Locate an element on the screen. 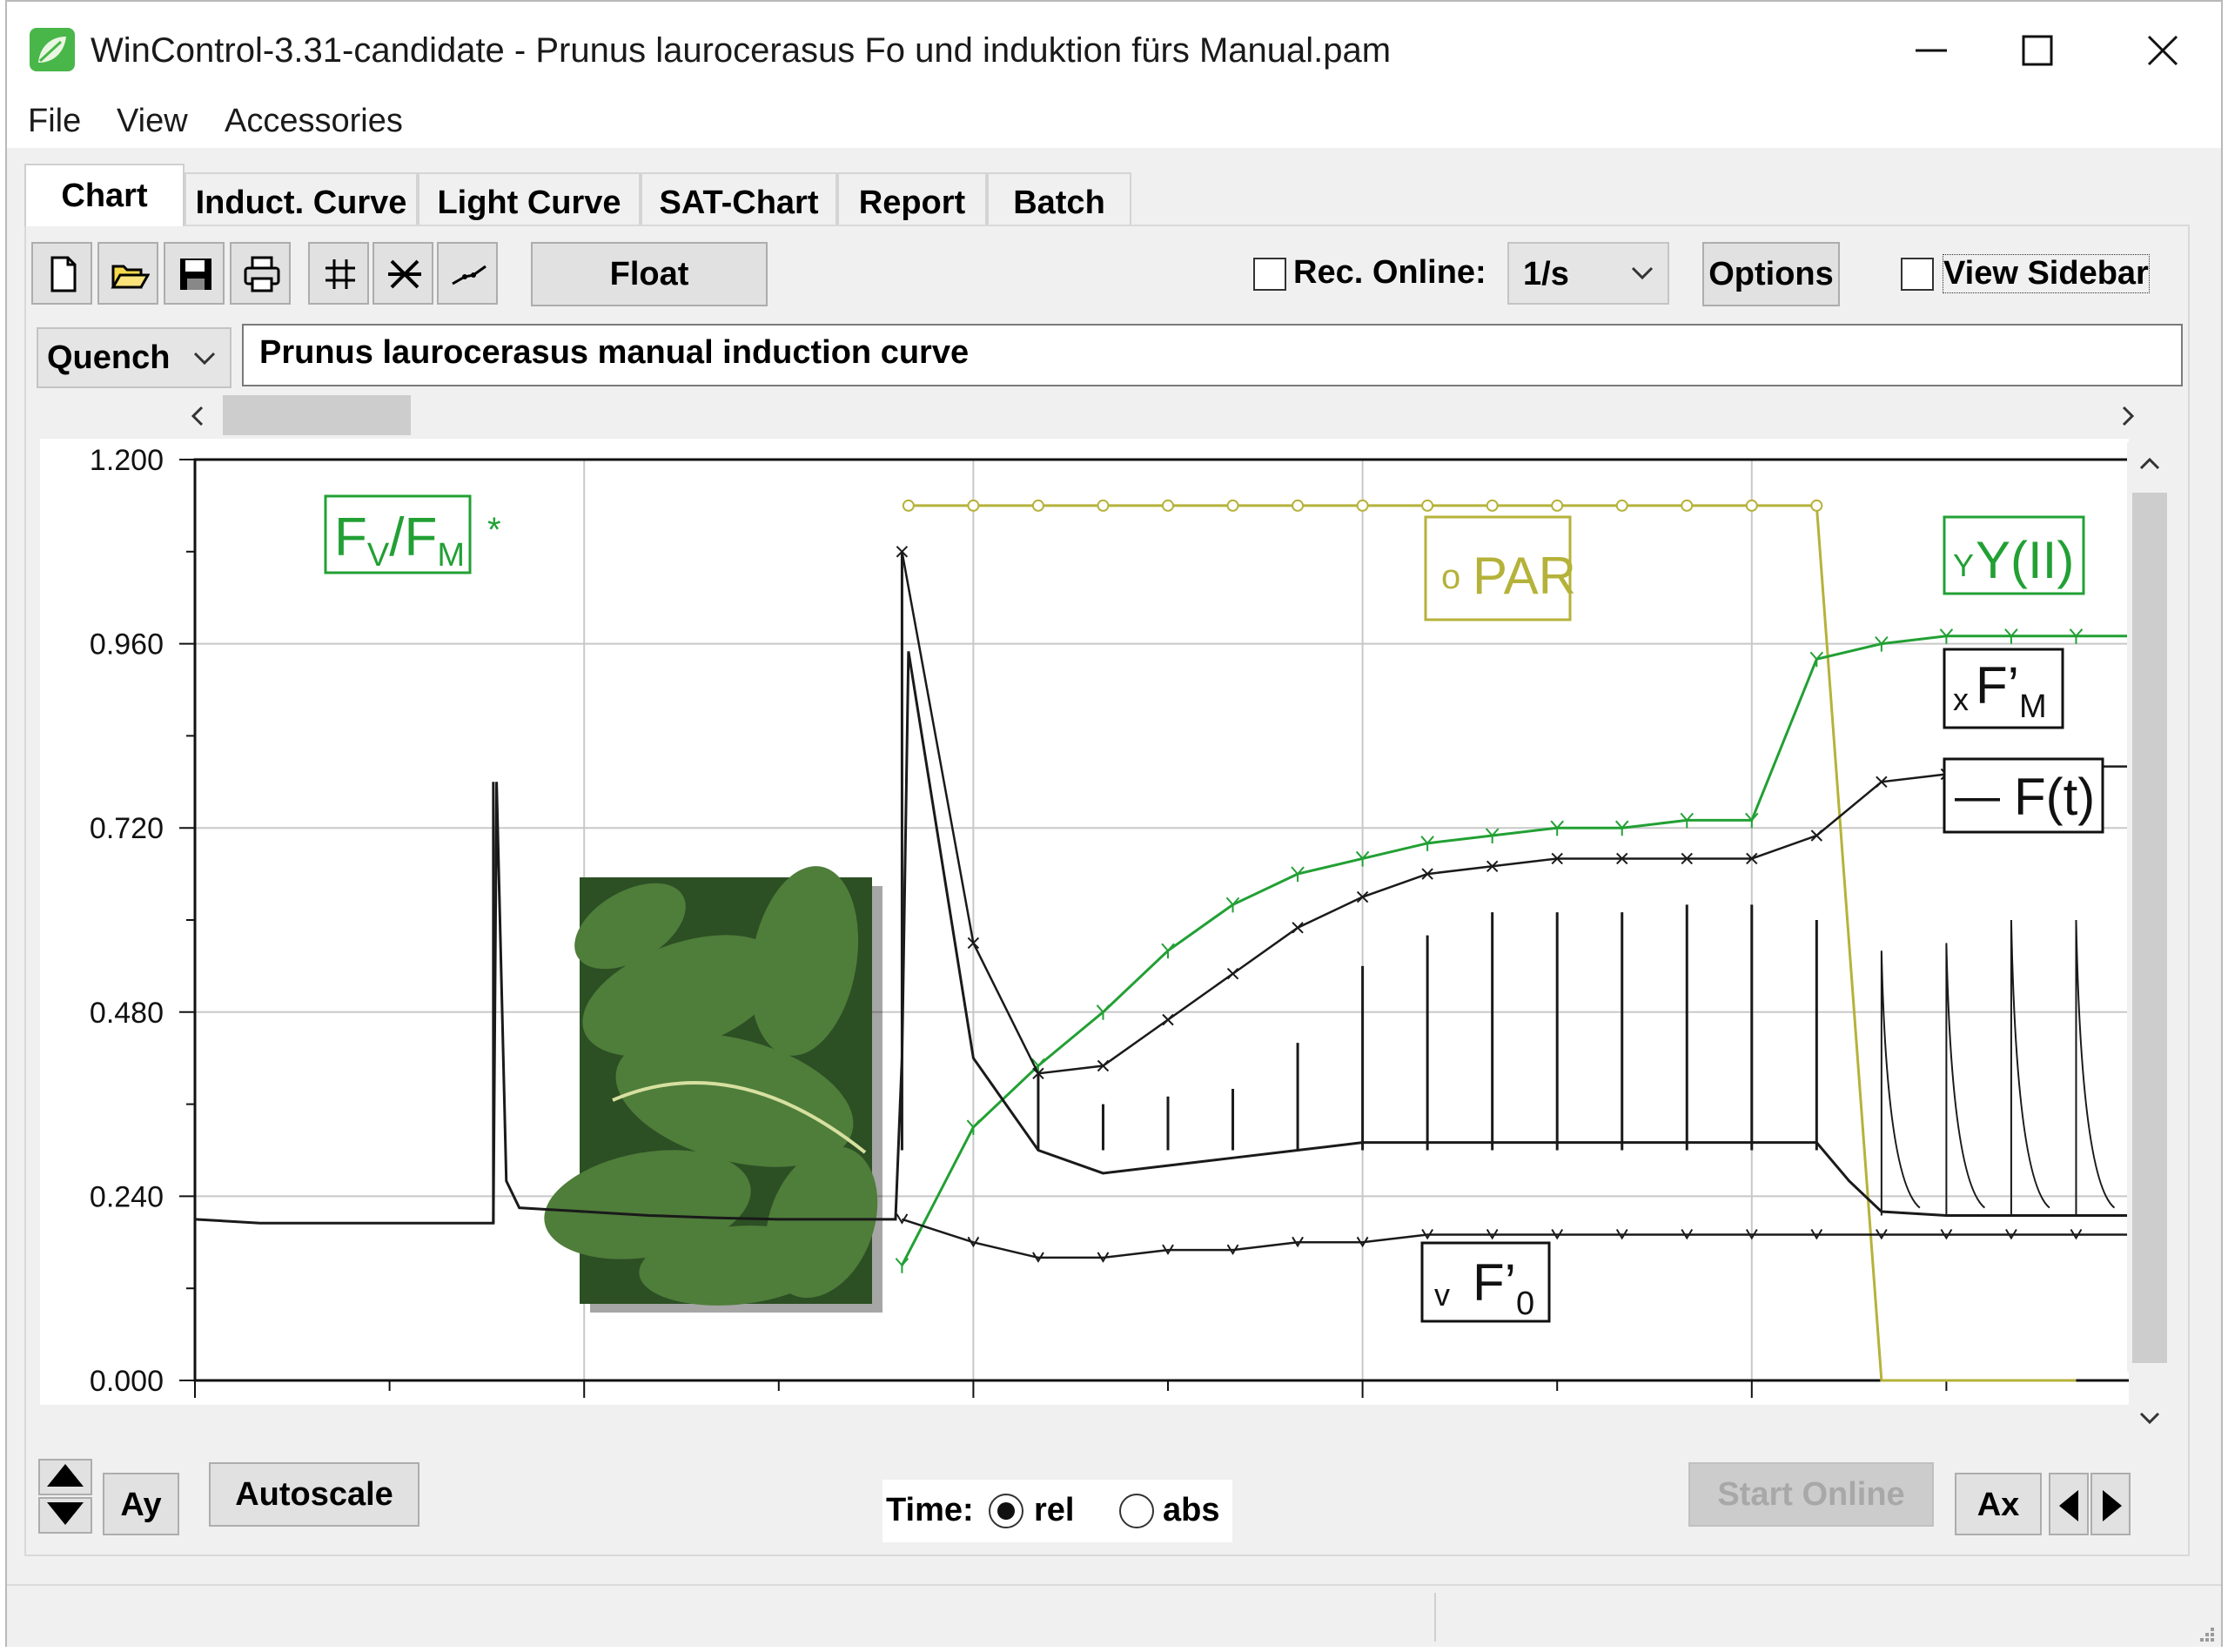  par-legend-label: PAR is located at coordinates (1525, 576).